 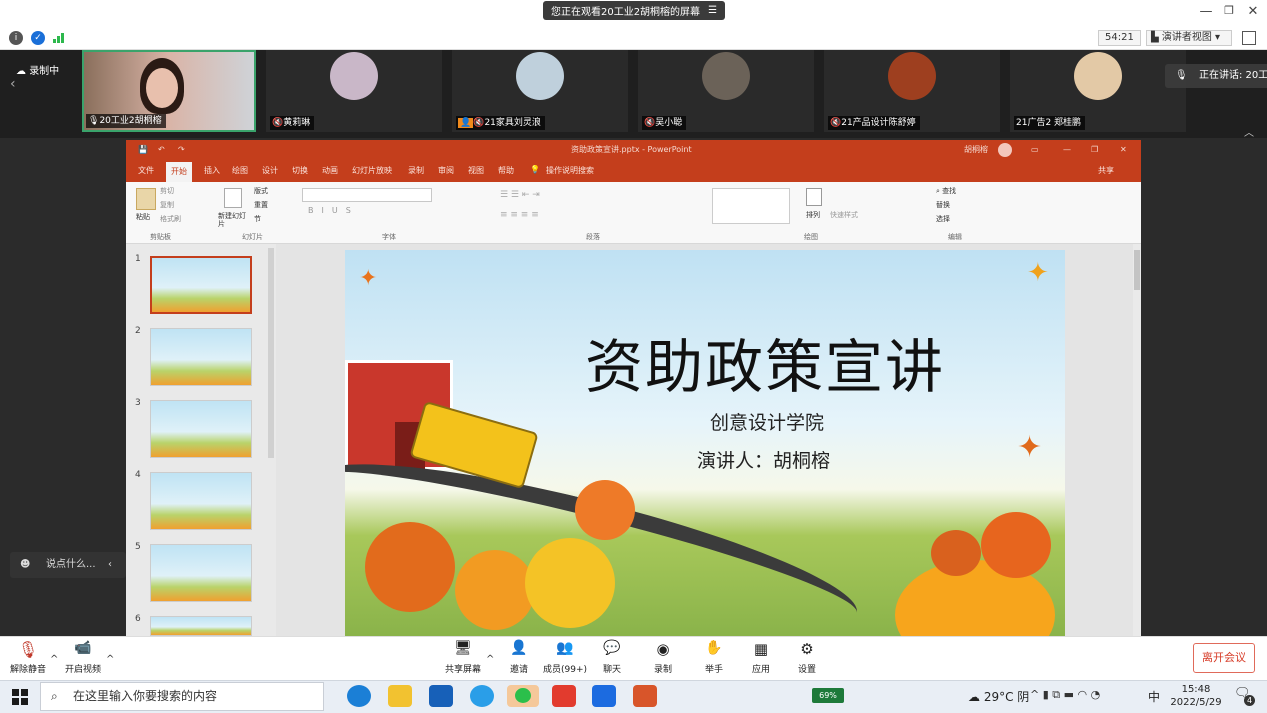 I want to click on font-name-select, so click(x=367, y=195).